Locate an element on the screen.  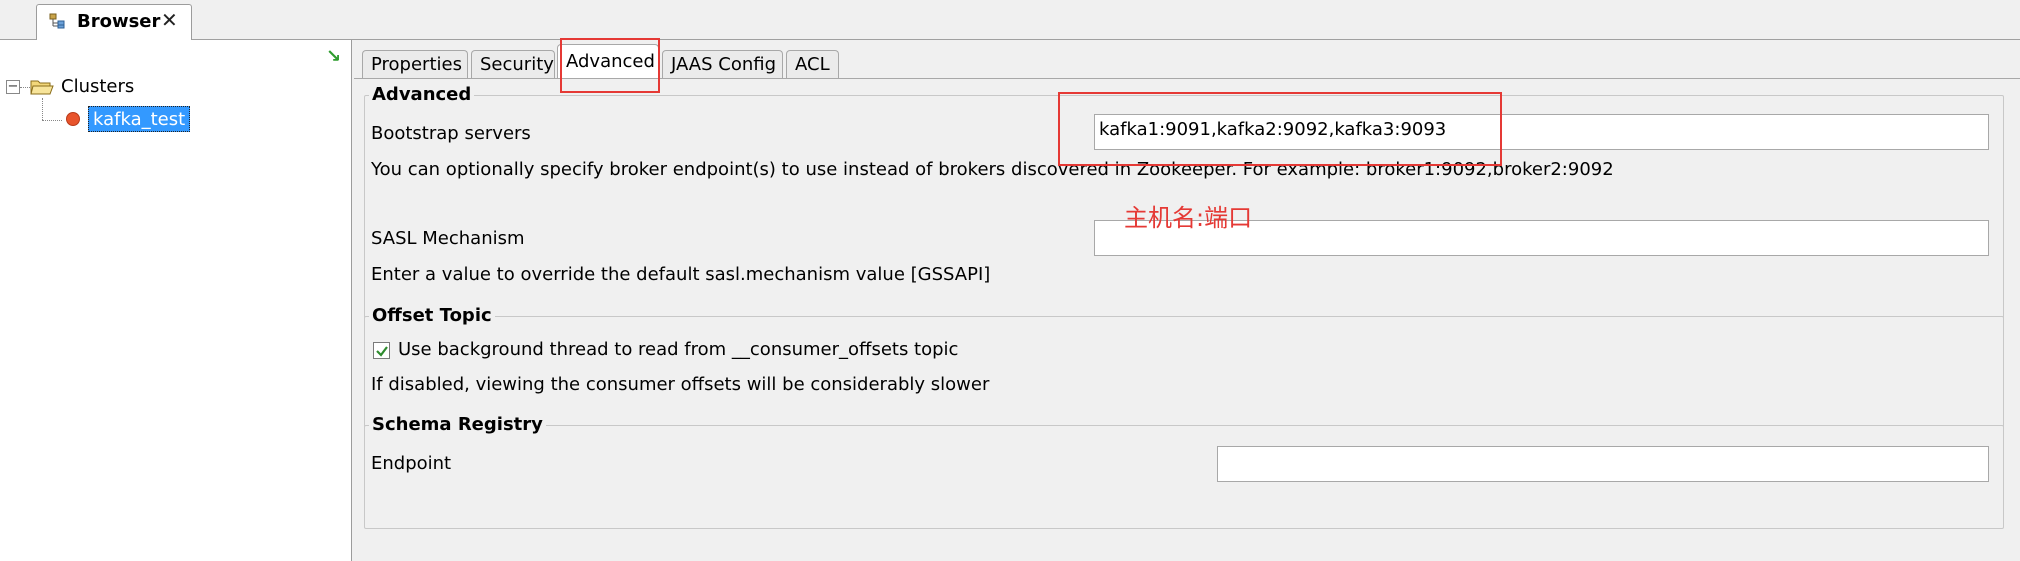
browser-view-tab: Browser ✕ is located at coordinates (114, 22).